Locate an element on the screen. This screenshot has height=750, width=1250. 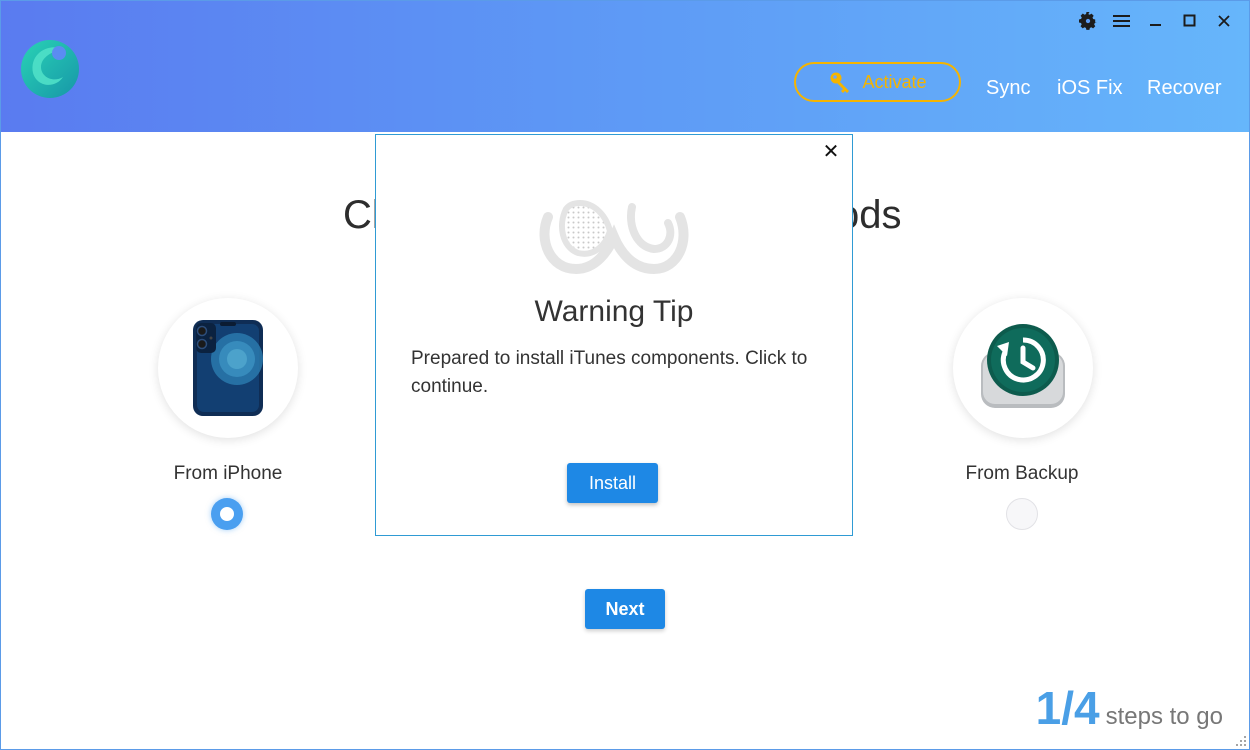
minimize-icon is located at coordinates (1156, 21).